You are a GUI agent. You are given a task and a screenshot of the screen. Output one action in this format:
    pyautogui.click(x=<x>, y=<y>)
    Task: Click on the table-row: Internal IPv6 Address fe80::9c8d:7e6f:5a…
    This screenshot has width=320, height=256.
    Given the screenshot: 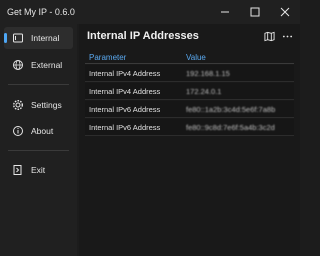 What is the action you would take?
    pyautogui.click(x=189, y=127)
    